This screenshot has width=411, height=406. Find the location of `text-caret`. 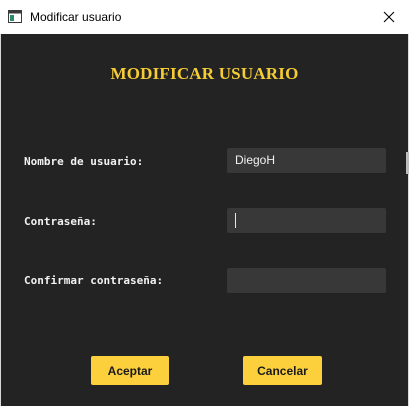

text-caret is located at coordinates (235, 220).